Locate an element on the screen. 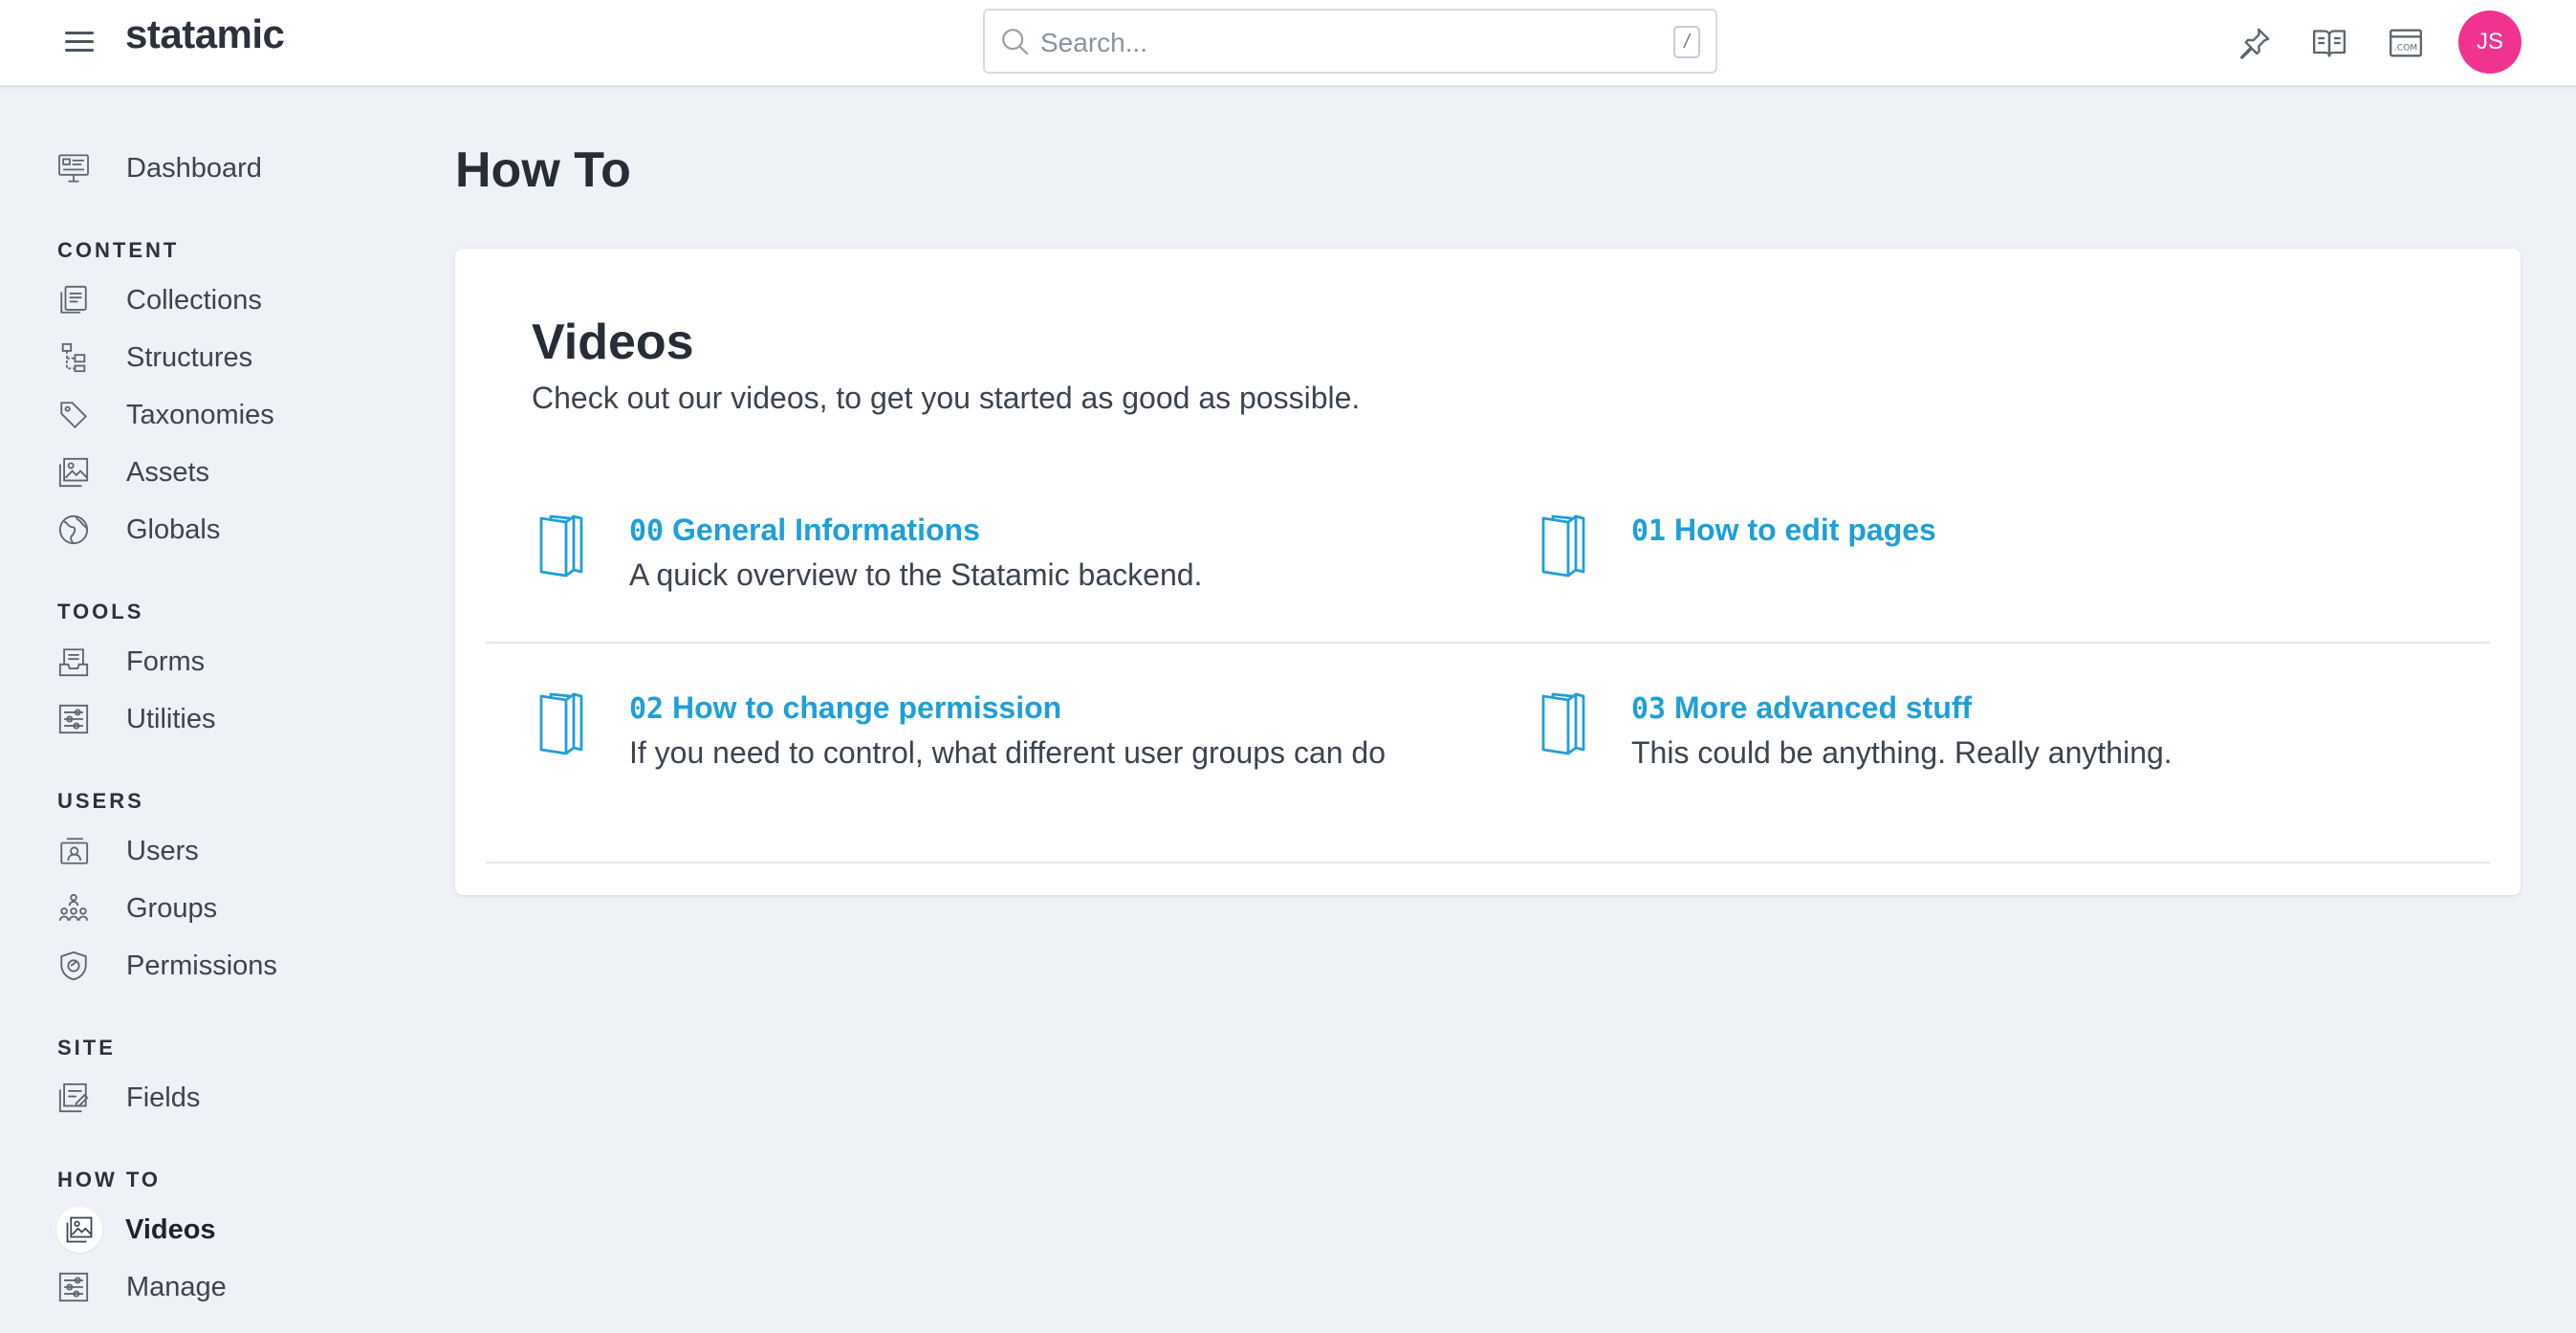 The width and height of the screenshot is (2576, 1333). sidebar-item-groups: Groups is located at coordinates (229, 908).